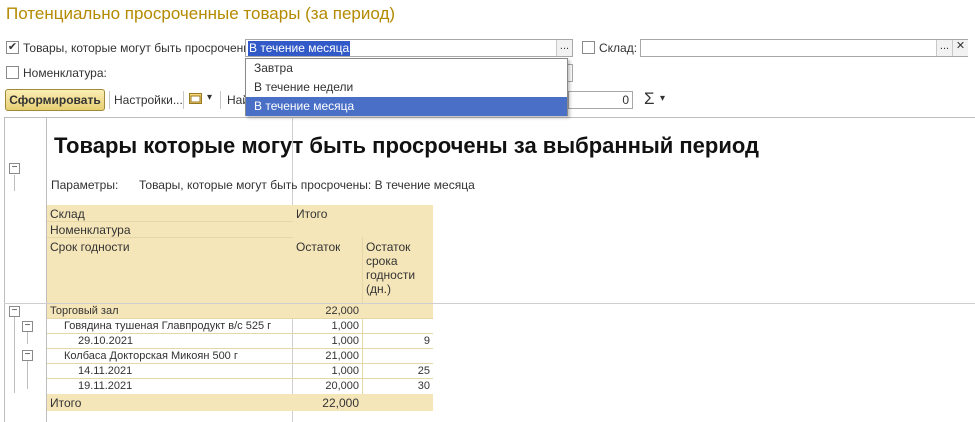 Image resolution: width=975 pixels, height=422 pixels. Describe the element at coordinates (196, 98) in the screenshot. I see `variant-icon` at that location.